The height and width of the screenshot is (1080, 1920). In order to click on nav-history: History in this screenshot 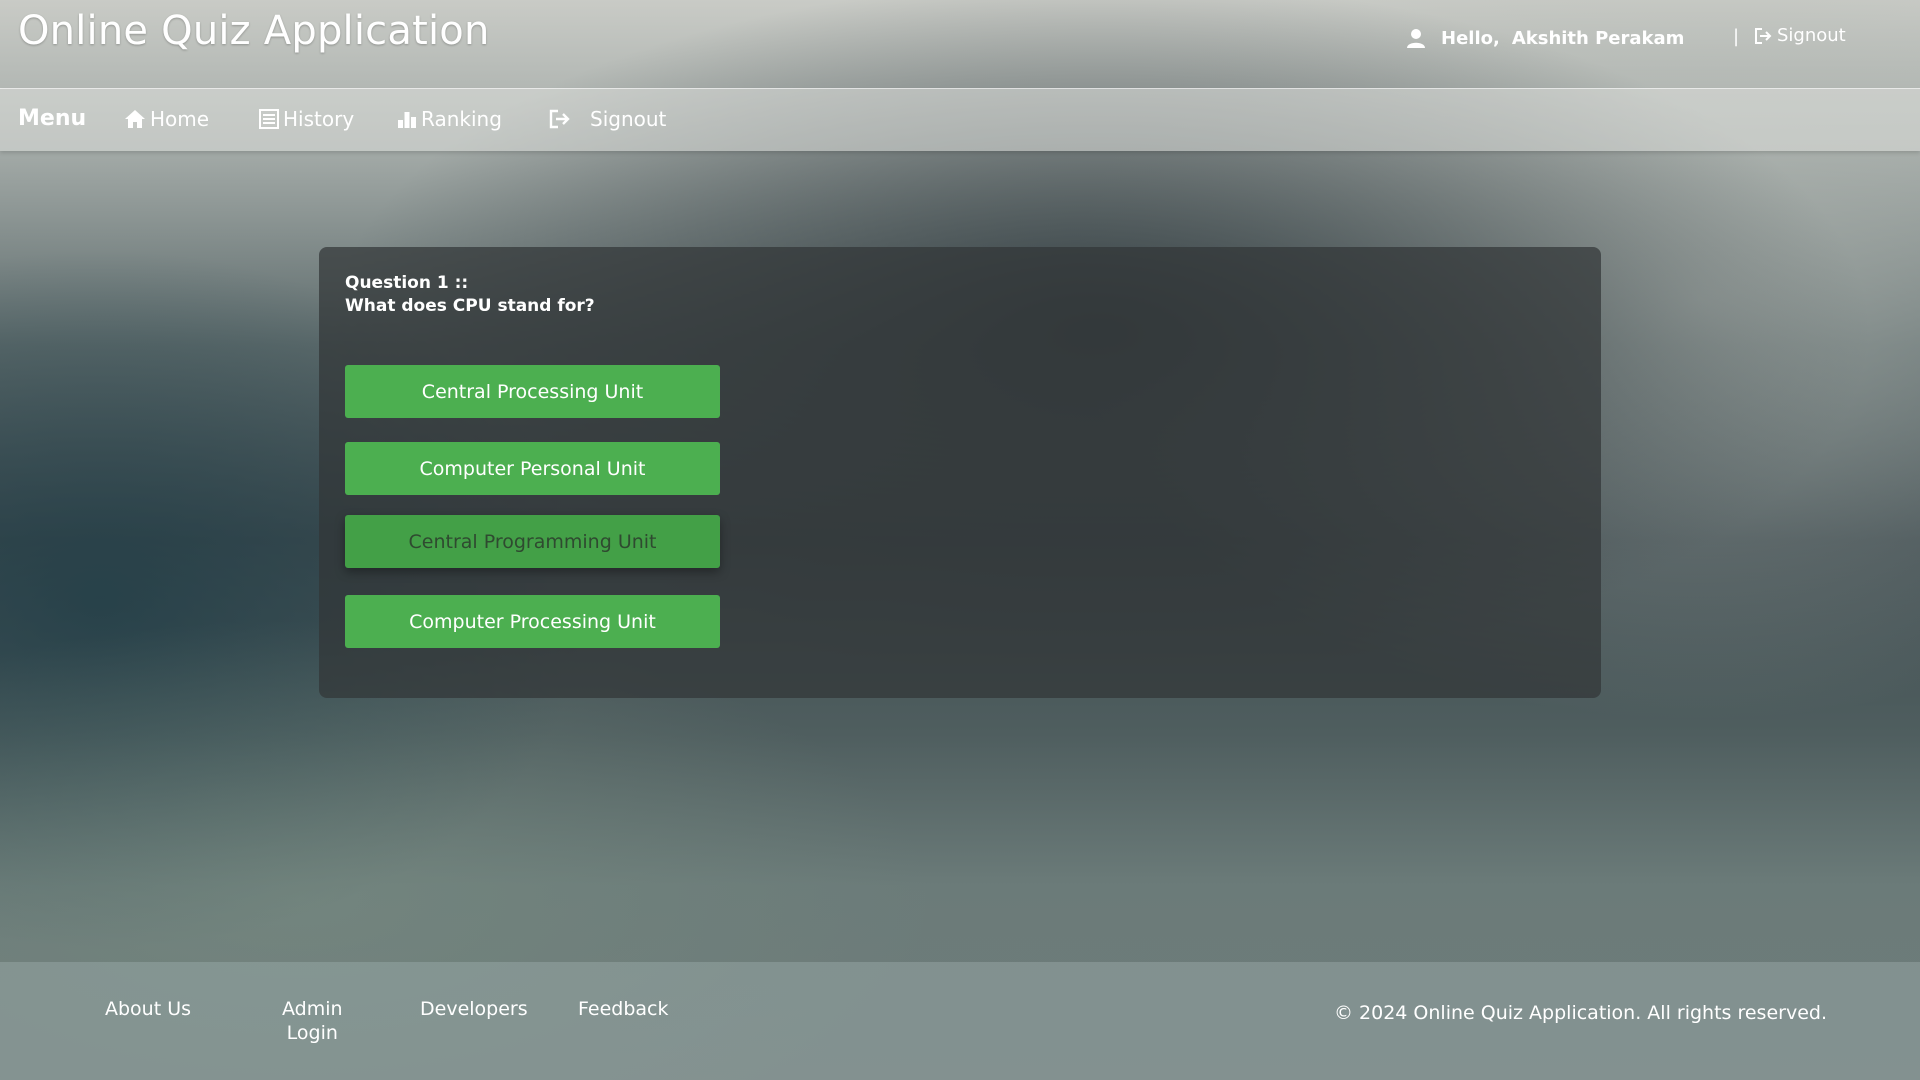, I will do `click(306, 119)`.